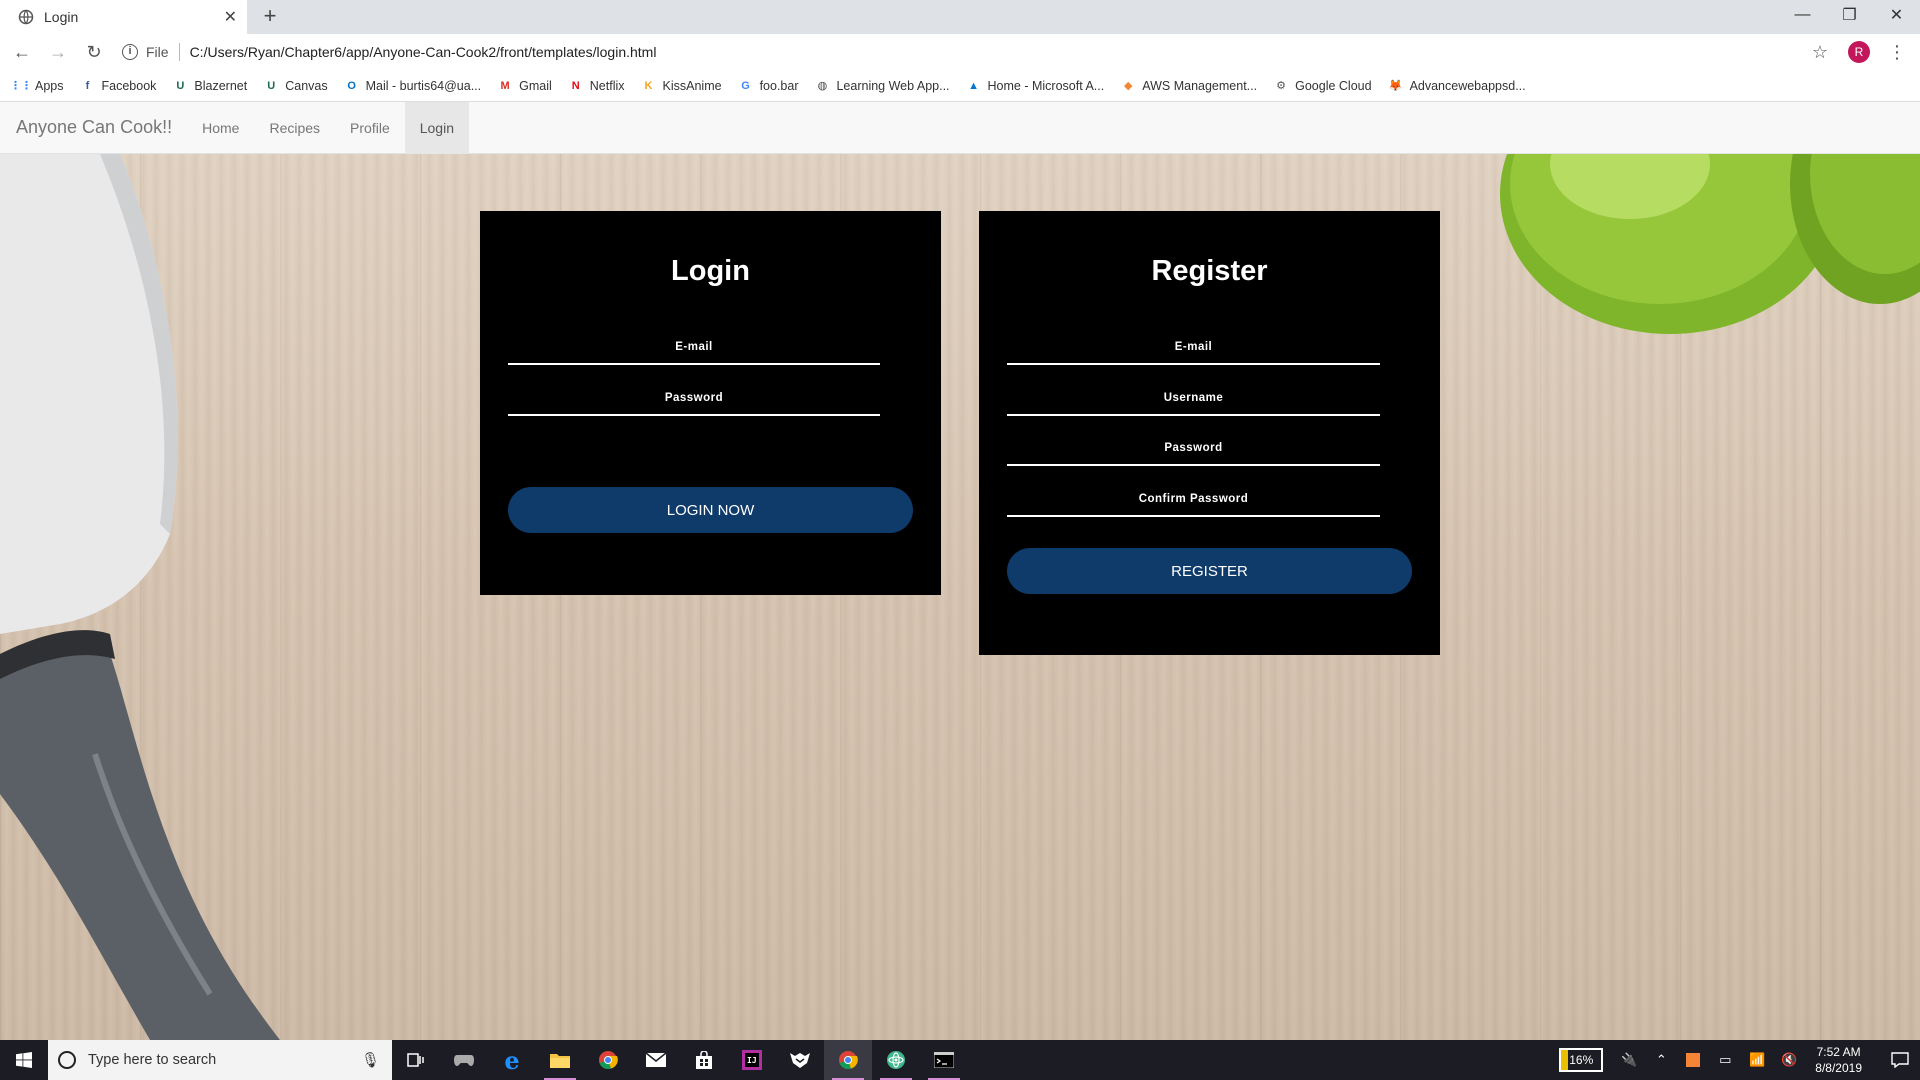 Image resolution: width=1920 pixels, height=1080 pixels. What do you see at coordinates (130, 52) in the screenshot?
I see `info-icon: i` at bounding box center [130, 52].